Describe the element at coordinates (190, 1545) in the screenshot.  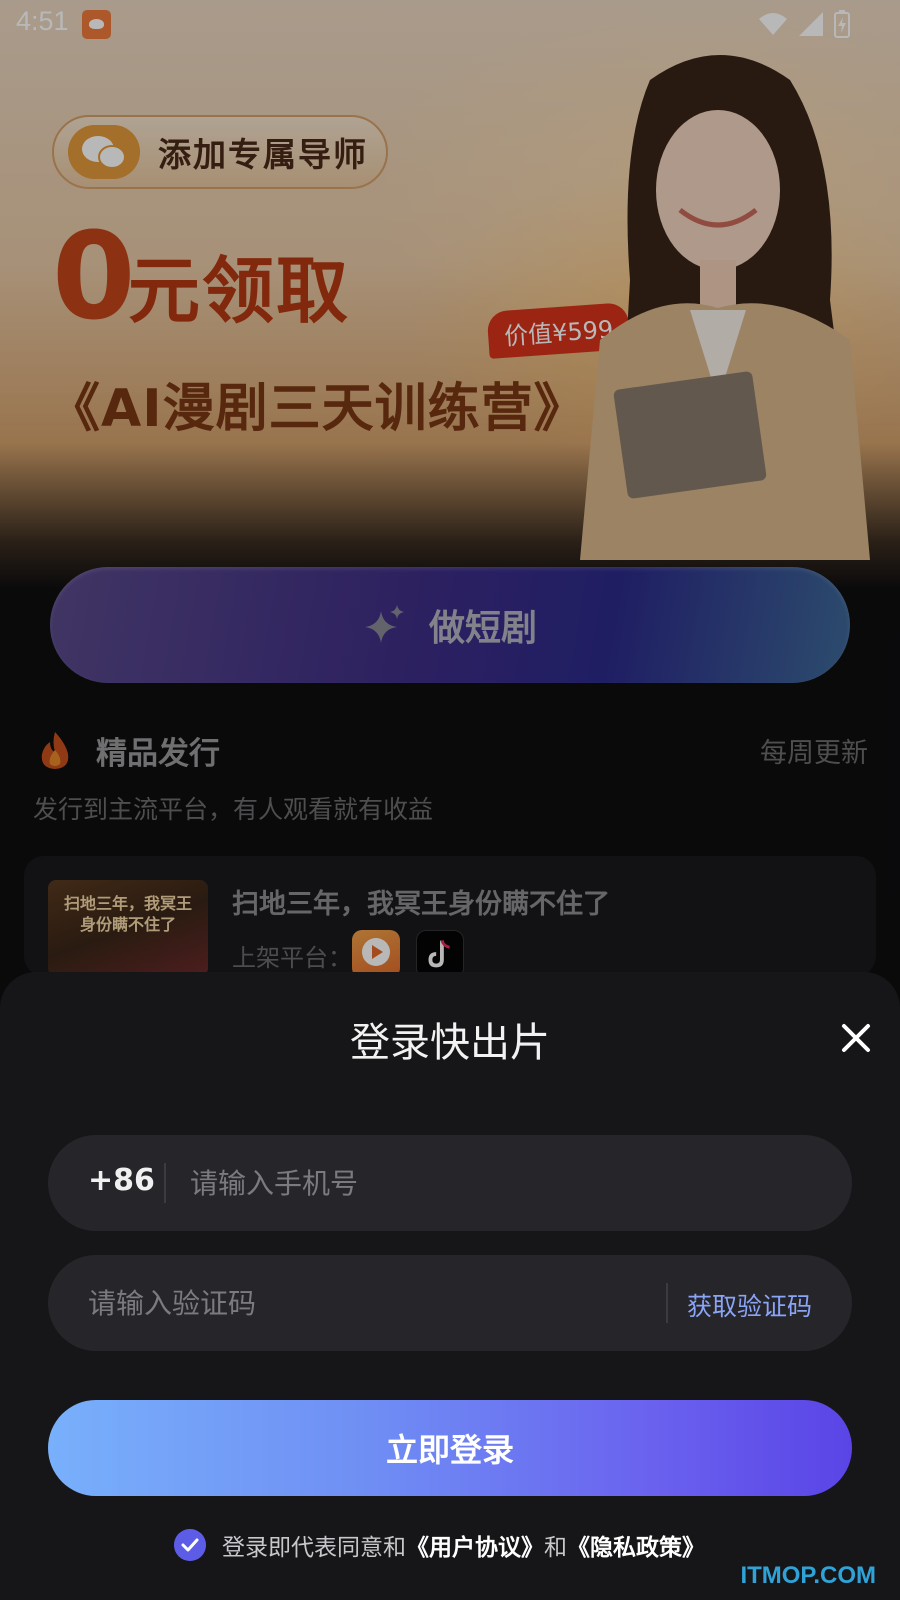
I see `check-icon` at that location.